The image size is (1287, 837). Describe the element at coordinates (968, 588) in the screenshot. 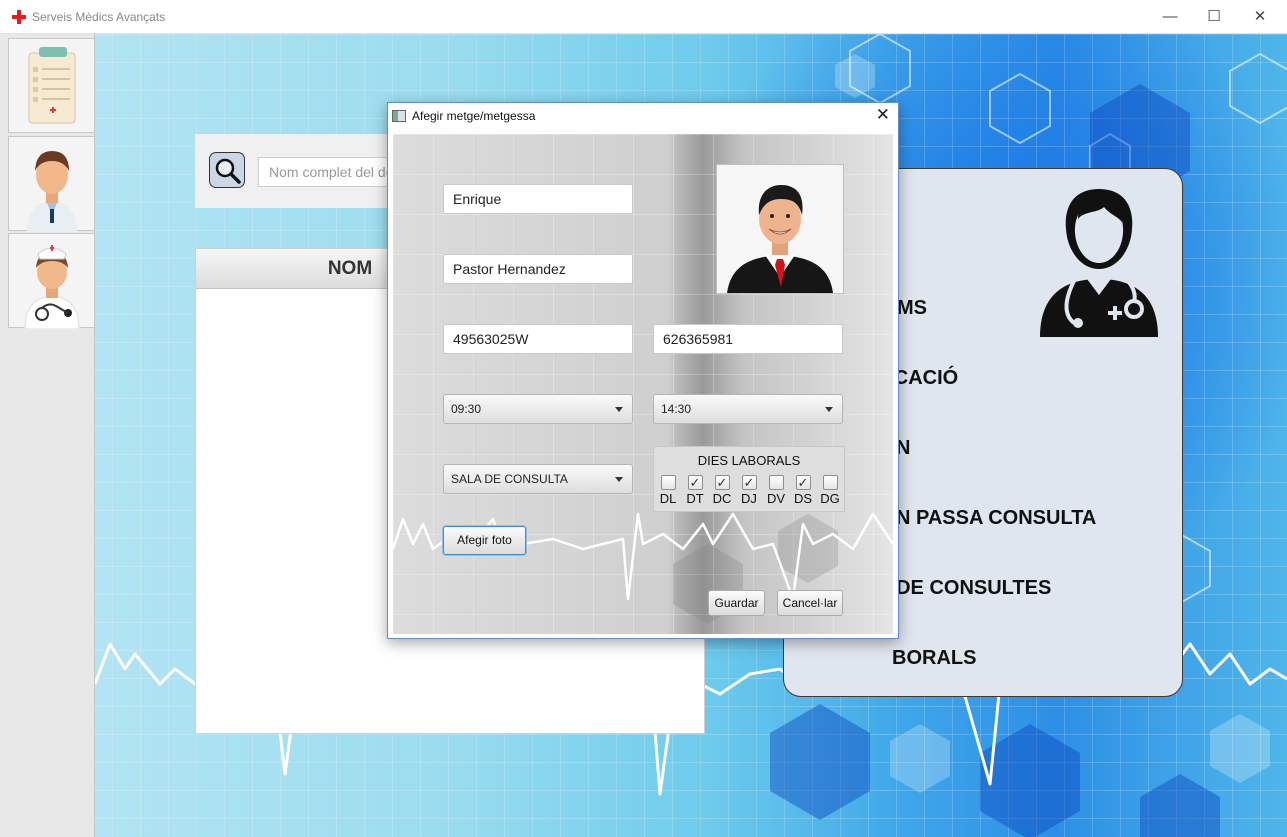

I see `info-item-consultes: I DE CONSULTES` at that location.